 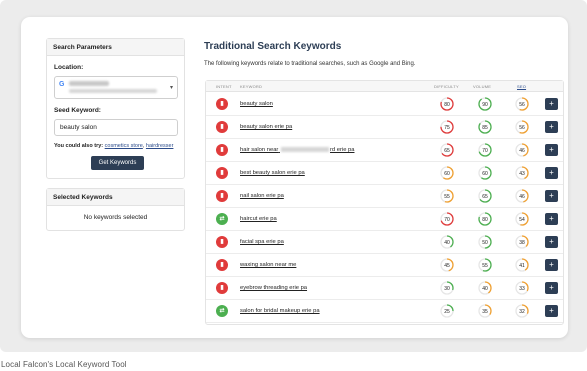 What do you see at coordinates (485, 242) in the screenshot?
I see `volume-score: 50` at bounding box center [485, 242].